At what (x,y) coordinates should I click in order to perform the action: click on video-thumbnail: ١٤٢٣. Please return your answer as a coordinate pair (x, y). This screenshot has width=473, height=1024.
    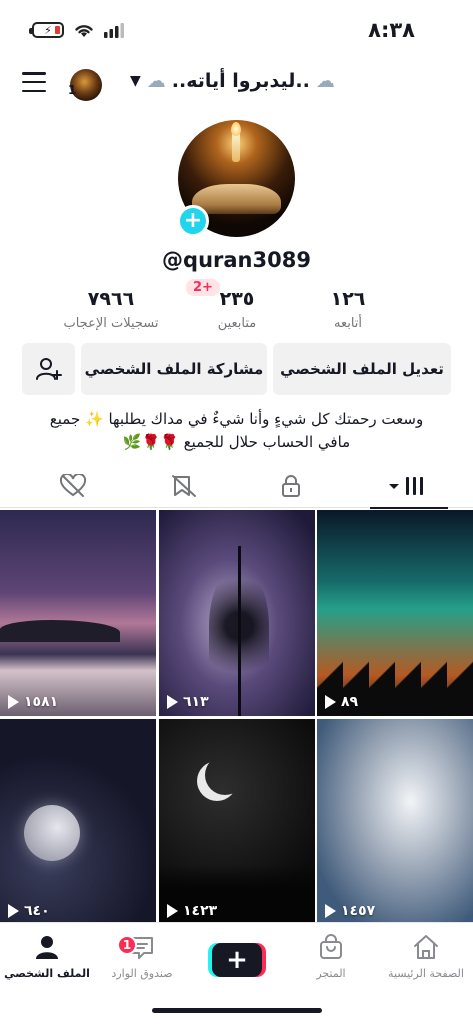
    Looking at the image, I should click on (237, 822).